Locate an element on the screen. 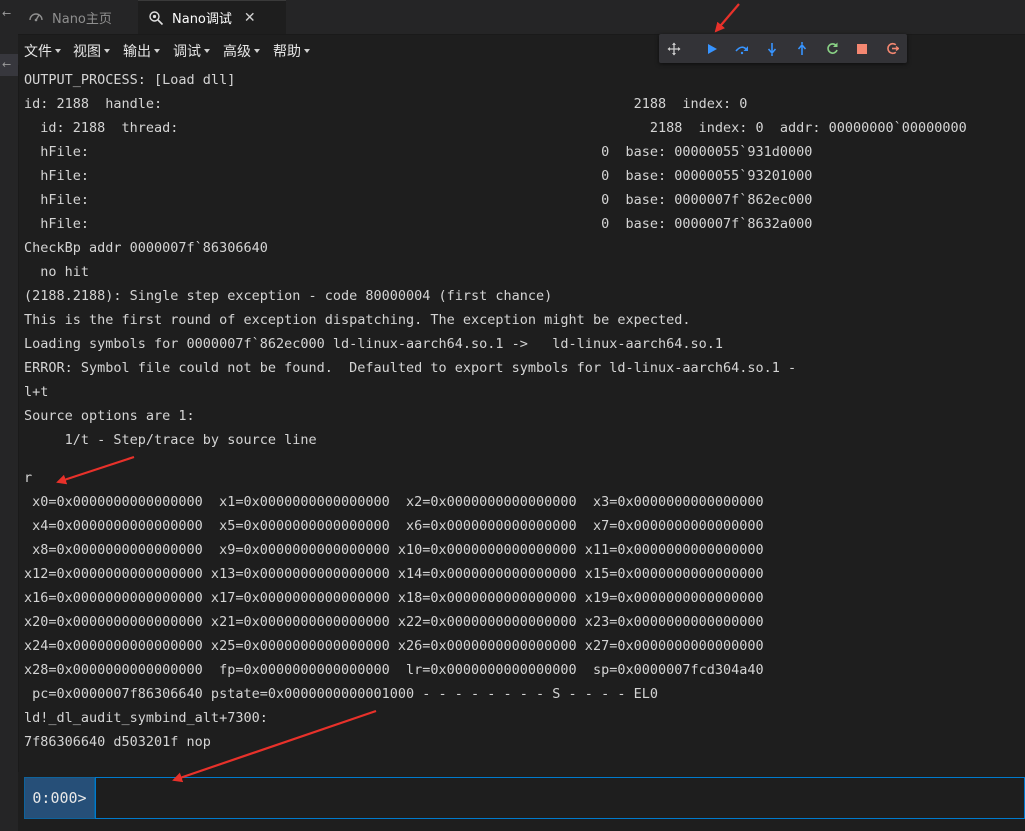  output-line: hFile: 0 base: 00000055`931d0000 is located at coordinates (418, 152).